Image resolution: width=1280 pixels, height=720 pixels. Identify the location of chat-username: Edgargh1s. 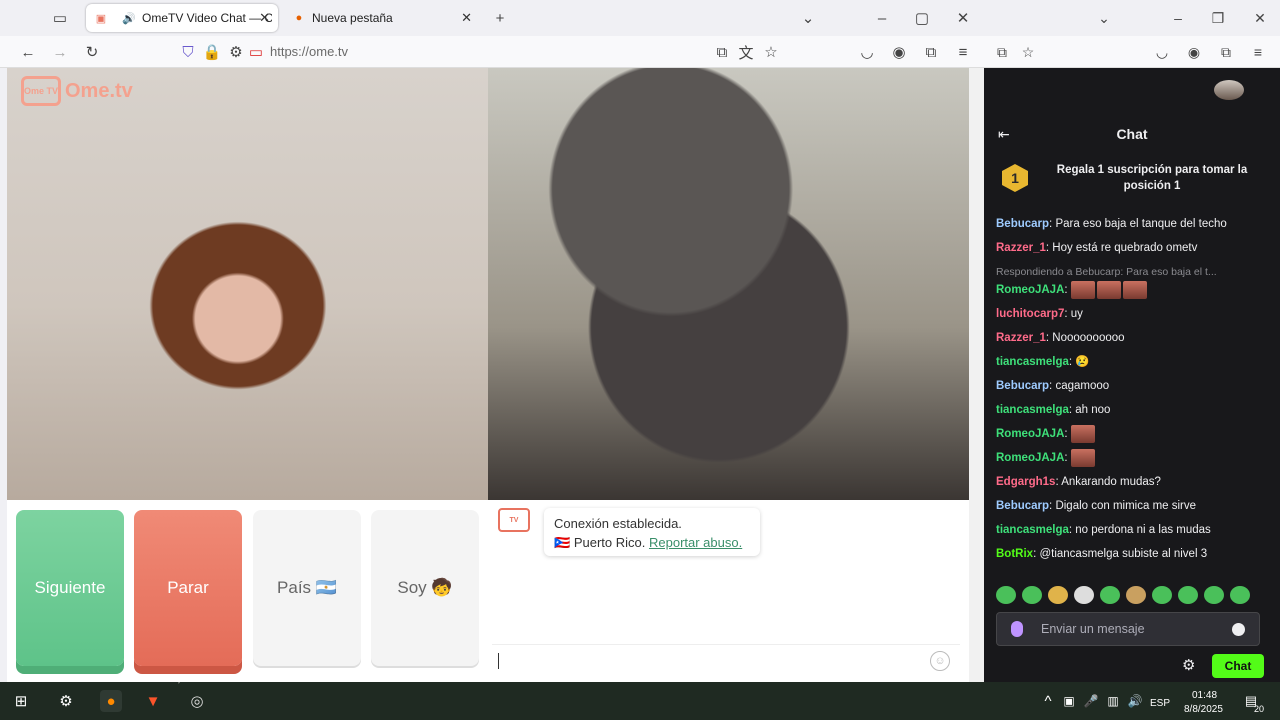
(1025, 482).